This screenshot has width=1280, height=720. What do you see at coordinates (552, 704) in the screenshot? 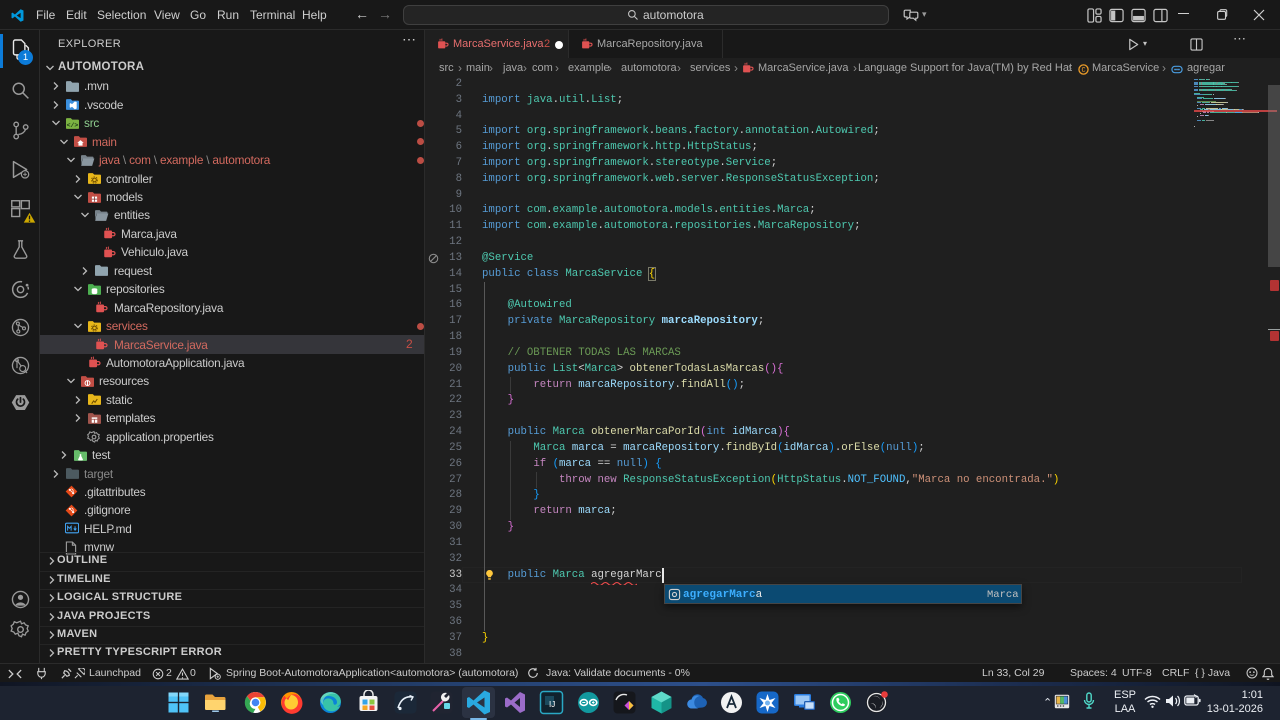
I see `svg-text: IJ` at bounding box center [552, 704].